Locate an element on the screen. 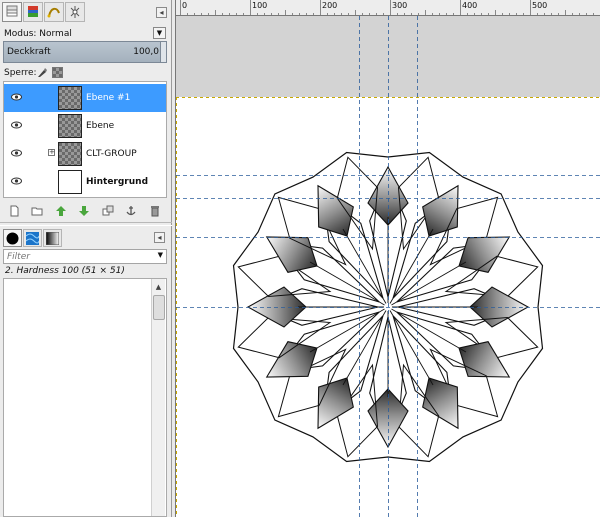 The width and height of the screenshot is (600, 517). filter-field: ▼ is located at coordinates (85, 256).